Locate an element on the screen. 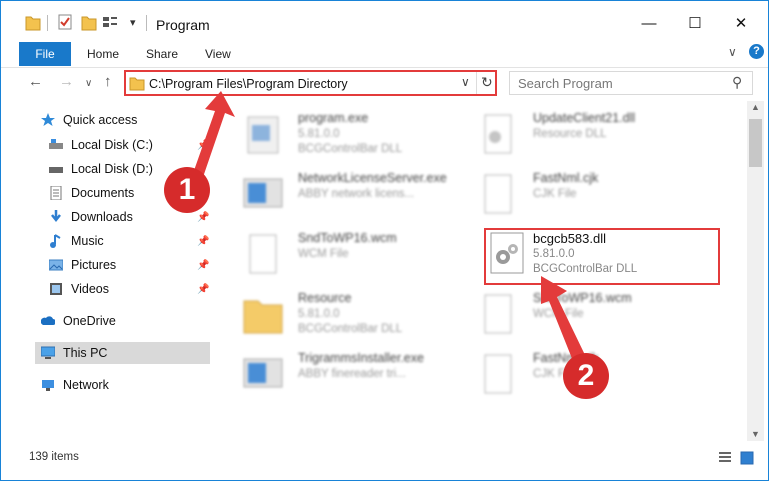 This screenshot has height=481, width=769. callout-1: 1 is located at coordinates (187, 190).